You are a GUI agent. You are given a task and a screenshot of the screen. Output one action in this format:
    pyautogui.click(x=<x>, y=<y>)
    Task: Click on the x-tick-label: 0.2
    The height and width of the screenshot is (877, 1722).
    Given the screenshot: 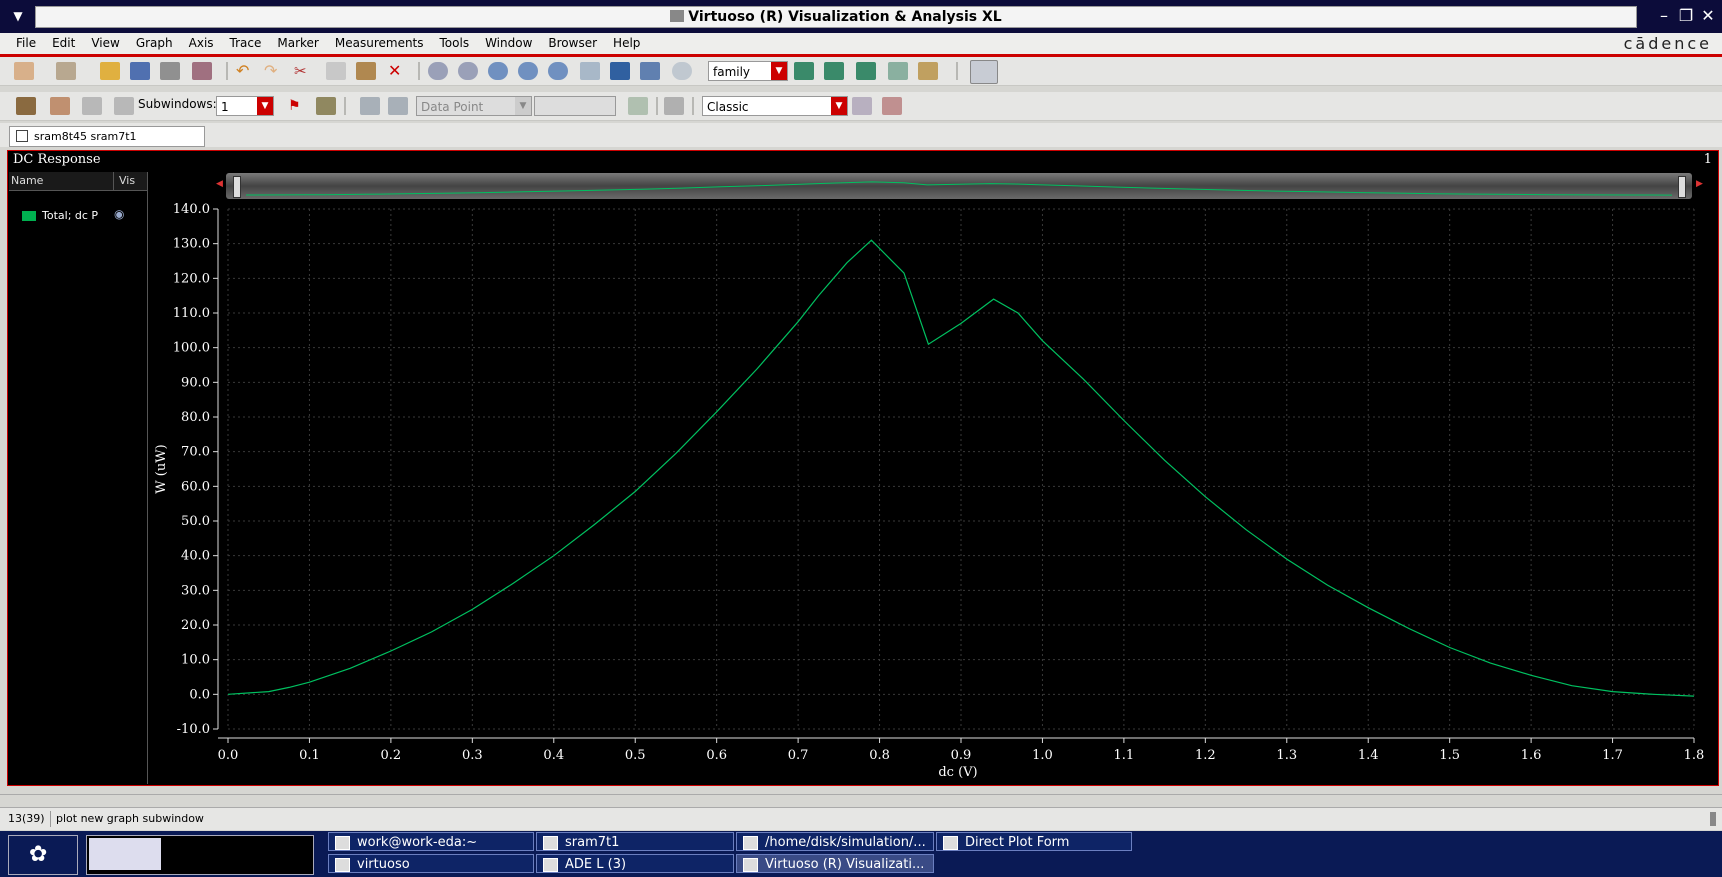 What is the action you would take?
    pyautogui.click(x=391, y=755)
    